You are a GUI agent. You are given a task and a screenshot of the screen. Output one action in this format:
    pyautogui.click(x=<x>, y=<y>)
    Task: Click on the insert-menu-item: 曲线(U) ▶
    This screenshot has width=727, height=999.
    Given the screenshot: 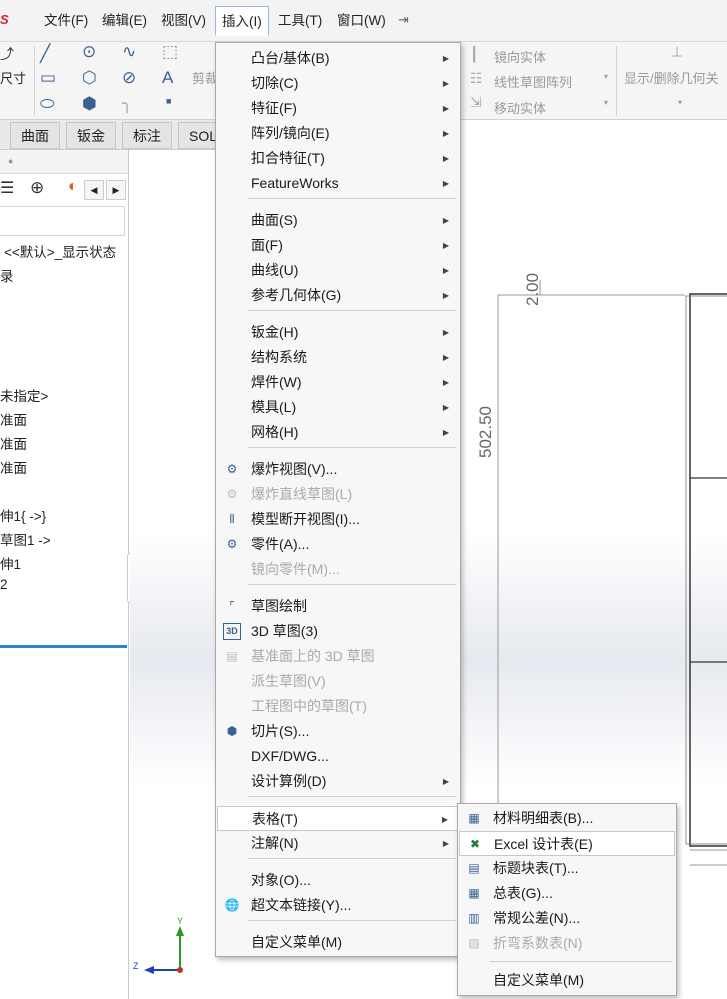 What is the action you would take?
    pyautogui.click(x=338, y=270)
    